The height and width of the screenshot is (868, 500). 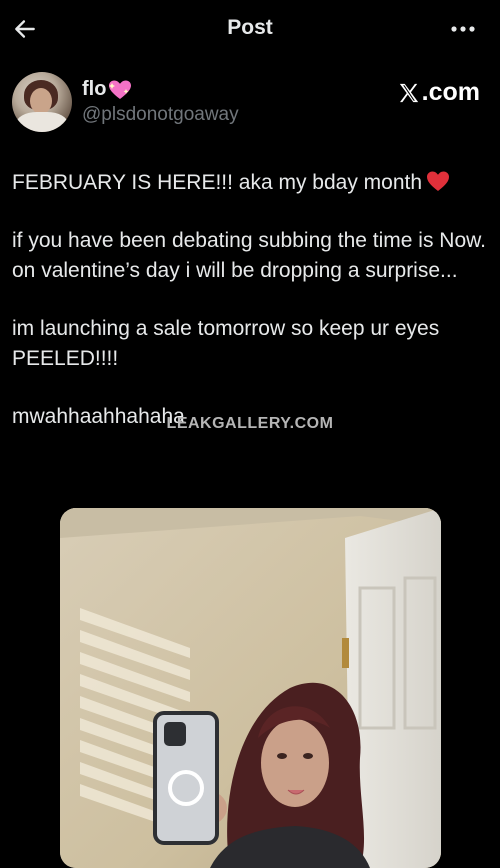 What do you see at coordinates (120, 89) in the screenshot?
I see `sparkling-heart-icon` at bounding box center [120, 89].